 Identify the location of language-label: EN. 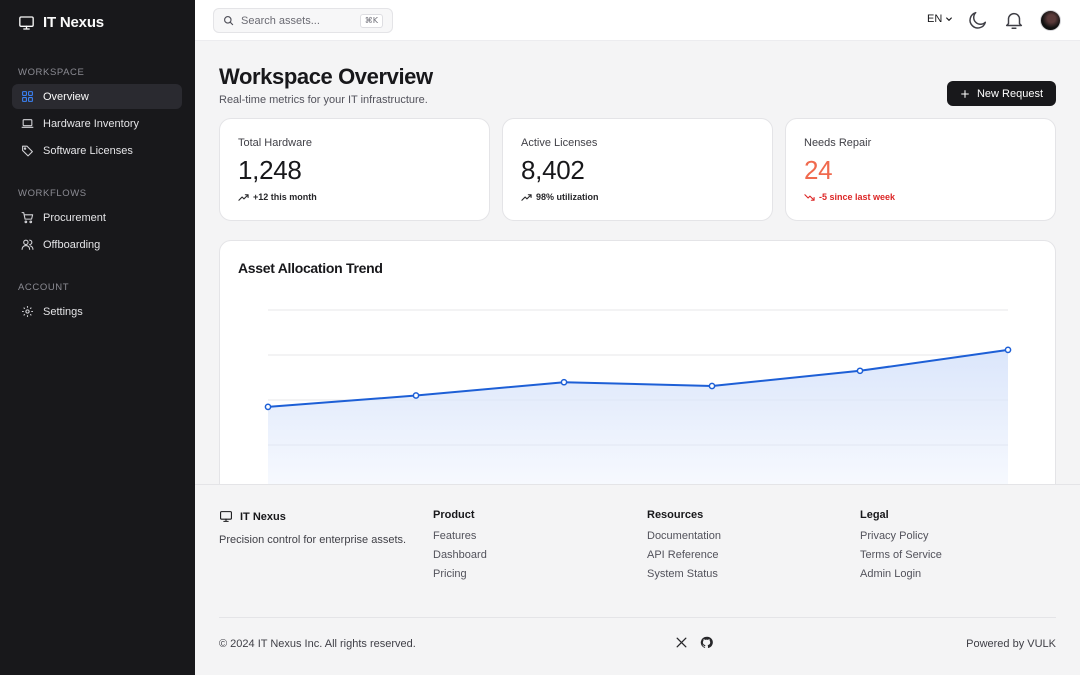
(935, 19).